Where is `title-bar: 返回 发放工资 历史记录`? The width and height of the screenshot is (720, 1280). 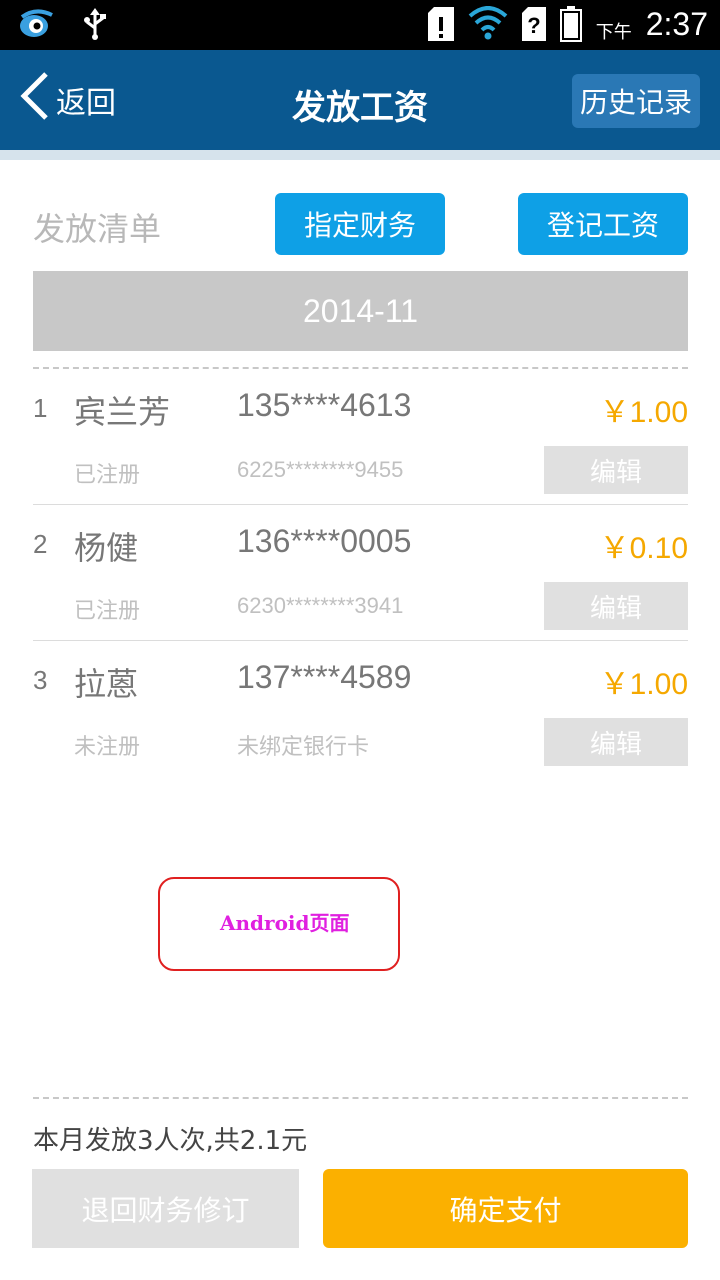 title-bar: 返回 发放工资 历史记录 is located at coordinates (360, 100).